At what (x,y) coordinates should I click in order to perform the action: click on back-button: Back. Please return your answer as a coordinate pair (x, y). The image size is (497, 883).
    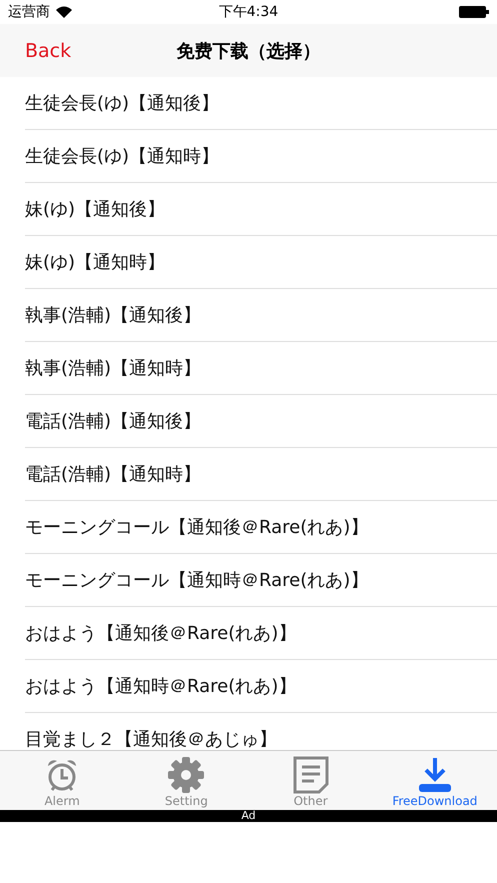
    Looking at the image, I should click on (48, 51).